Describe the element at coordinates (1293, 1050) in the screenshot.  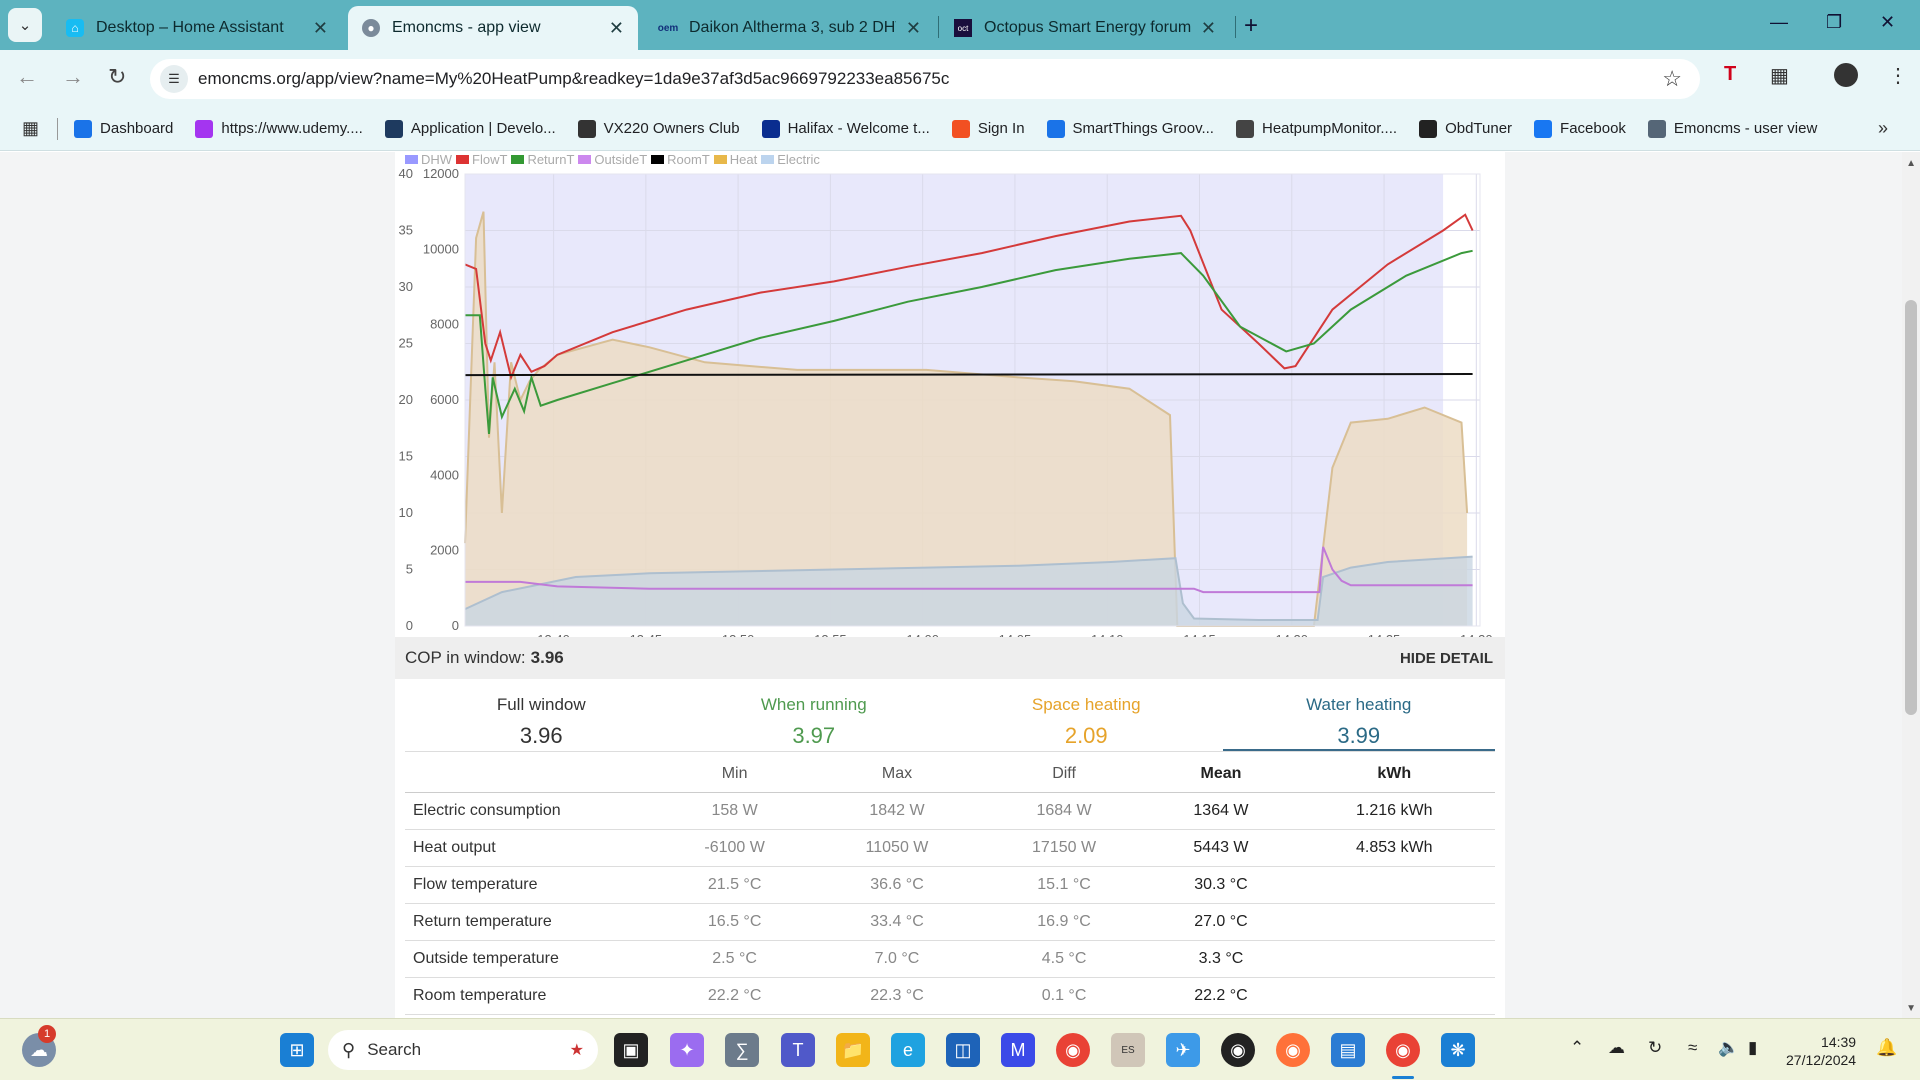
I see `firefox-icon: ◉` at that location.